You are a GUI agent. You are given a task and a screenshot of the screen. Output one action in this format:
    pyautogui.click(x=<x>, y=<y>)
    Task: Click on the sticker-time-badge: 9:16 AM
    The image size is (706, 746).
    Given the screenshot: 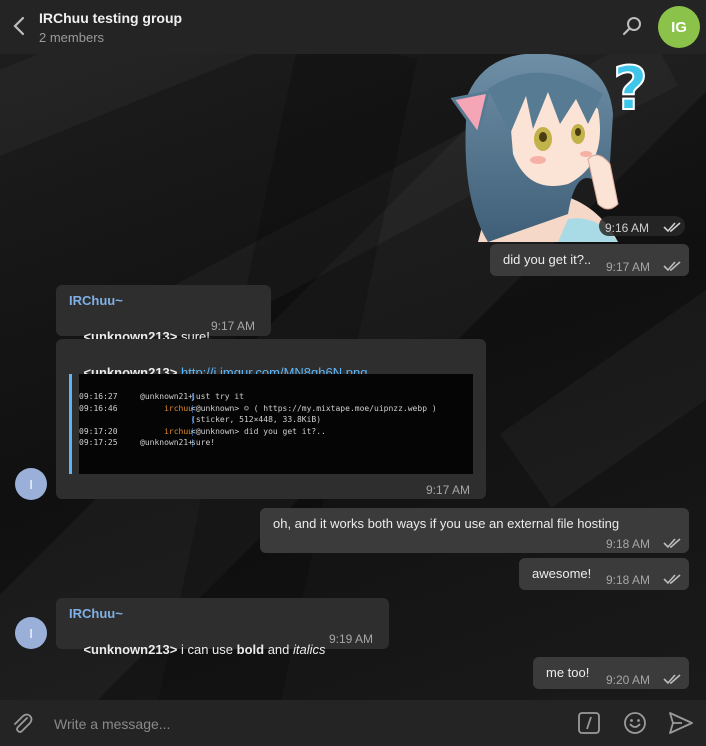 What is the action you would take?
    pyautogui.click(x=642, y=226)
    